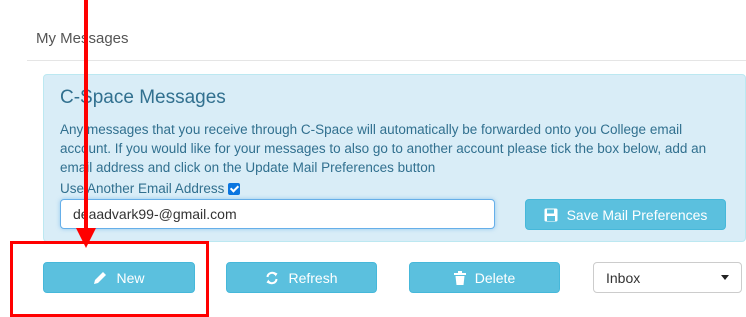 This screenshot has width=746, height=317. What do you see at coordinates (82, 38) in the screenshot?
I see `page-title: My Messages` at bounding box center [82, 38].